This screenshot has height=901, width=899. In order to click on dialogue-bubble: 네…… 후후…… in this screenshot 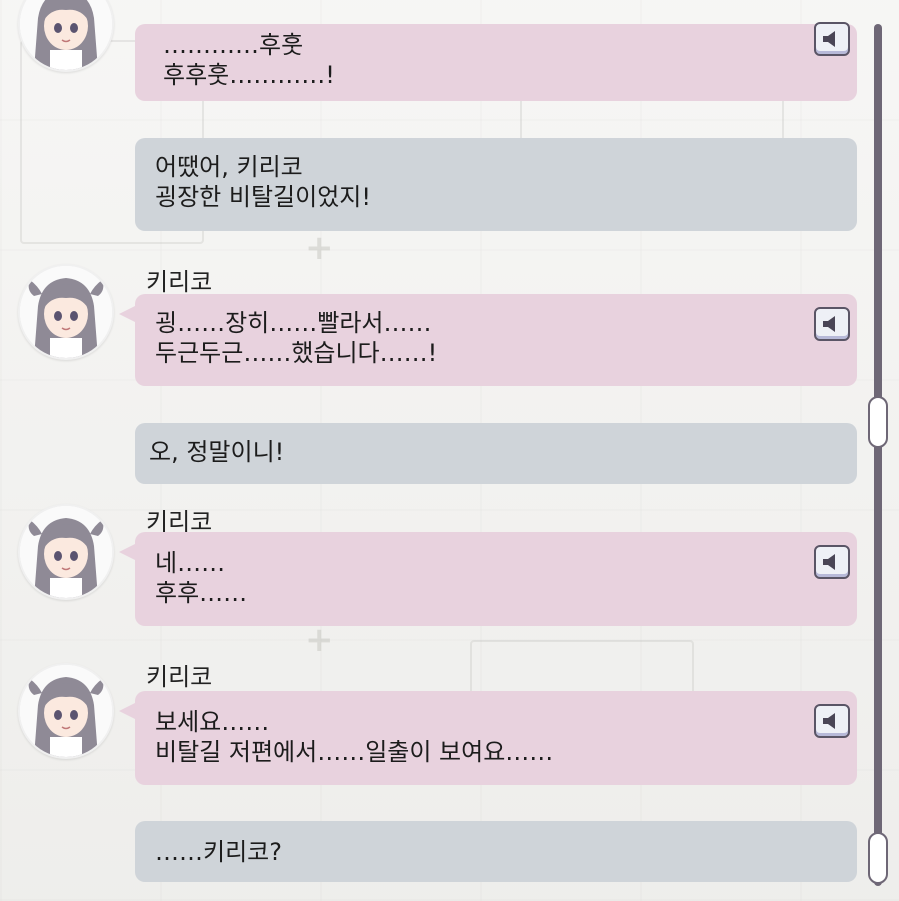, I will do `click(488, 579)`.